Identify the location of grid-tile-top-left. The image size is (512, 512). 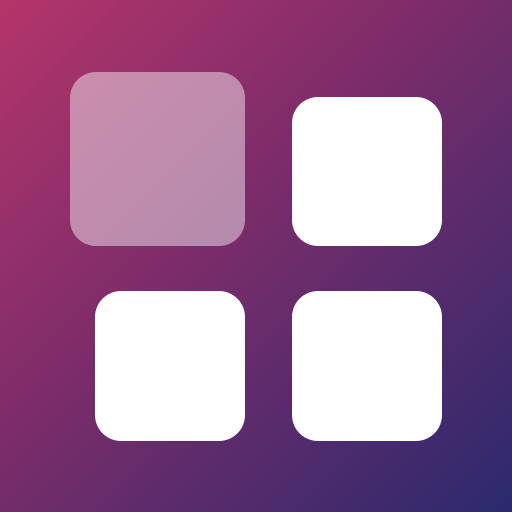
(157, 159).